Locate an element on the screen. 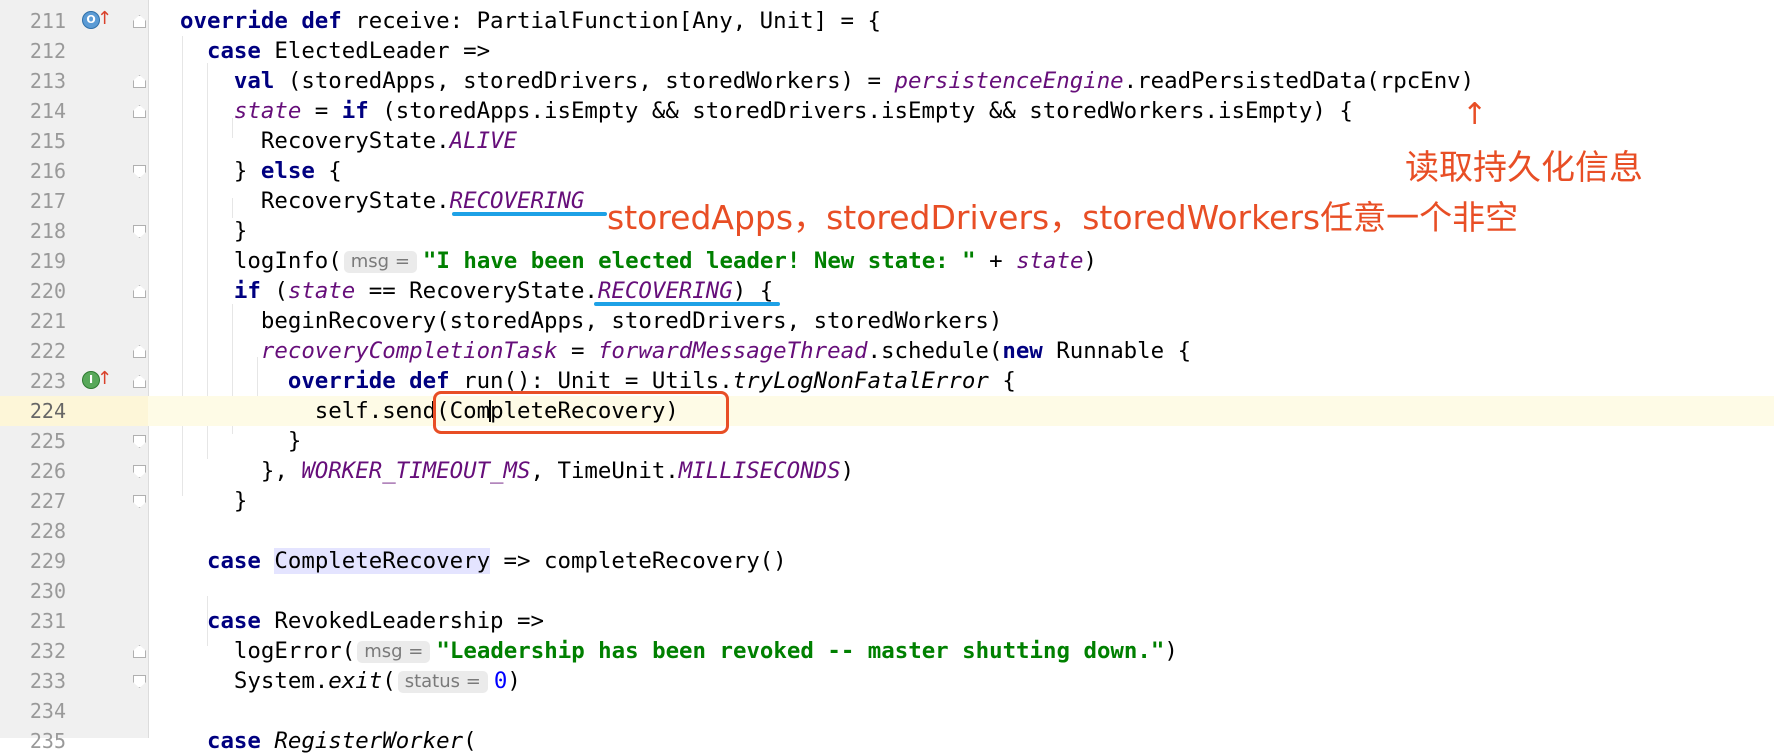  line-number: 222 is located at coordinates (47, 351).